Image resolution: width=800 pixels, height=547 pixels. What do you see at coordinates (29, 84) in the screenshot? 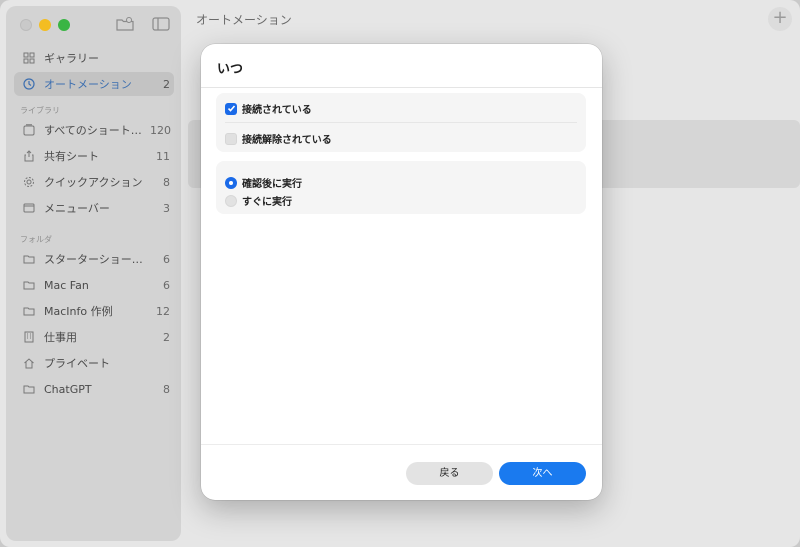
I see `clock-icon` at bounding box center [29, 84].